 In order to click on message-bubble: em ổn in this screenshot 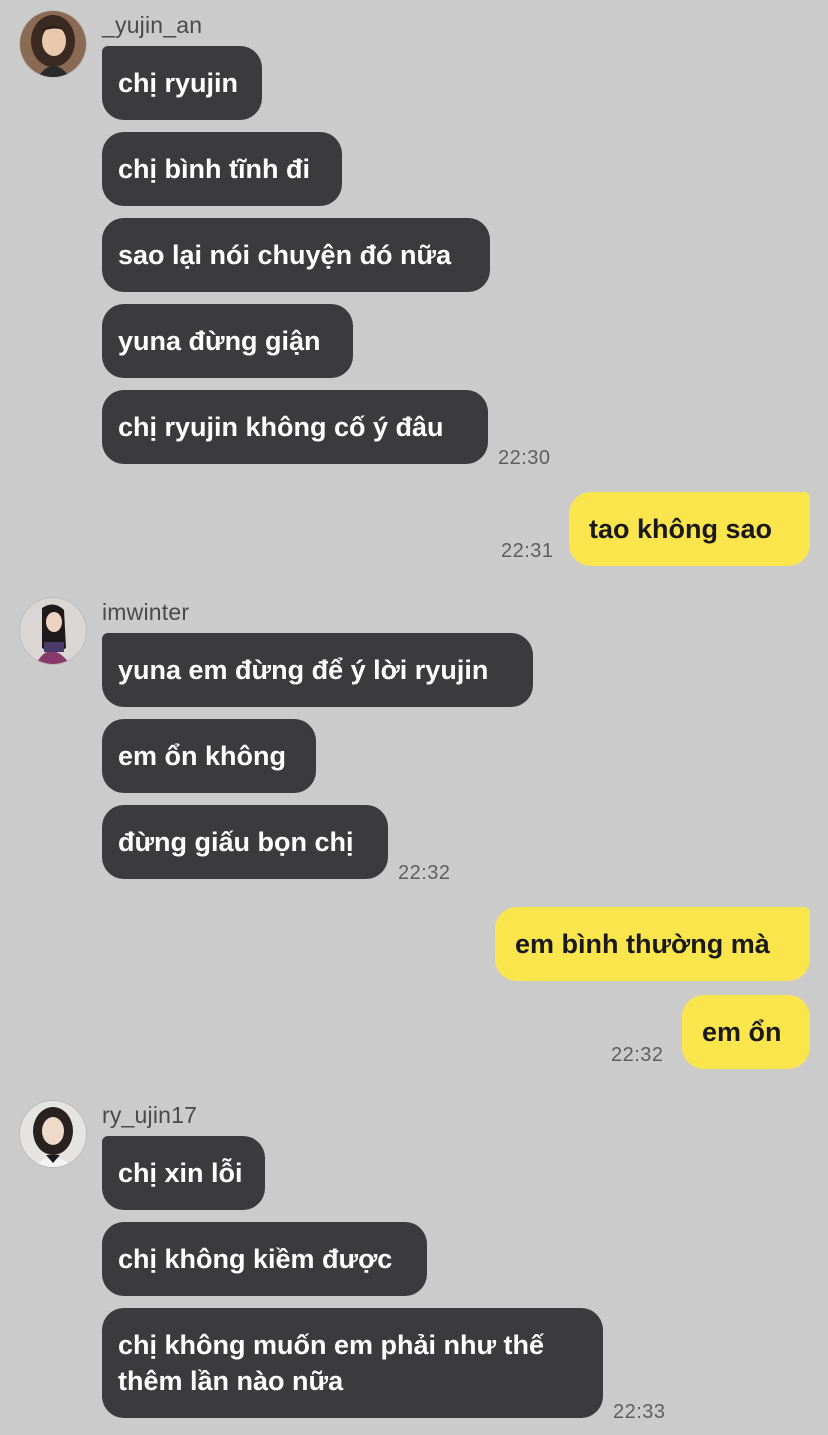, I will do `click(746, 1032)`.